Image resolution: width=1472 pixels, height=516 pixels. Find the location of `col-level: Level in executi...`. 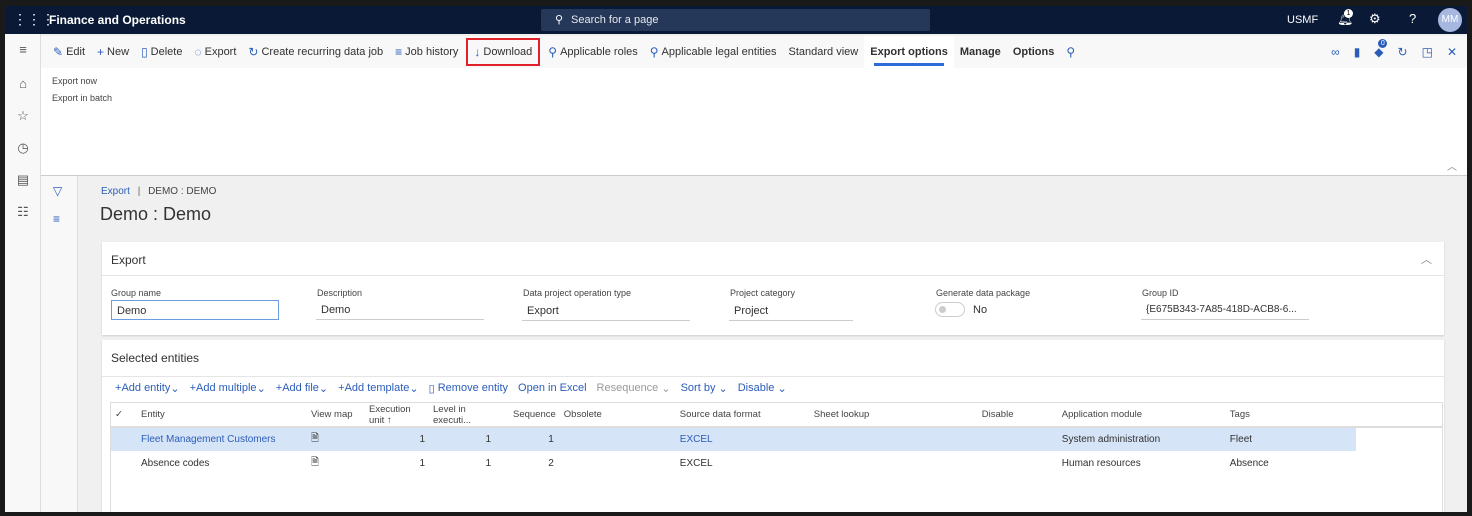

col-level: Level in executi... is located at coordinates (469, 415).